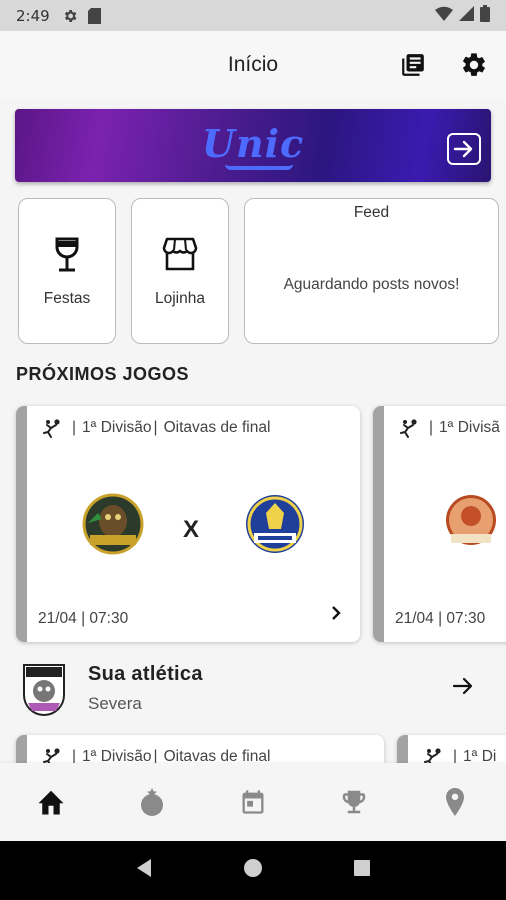 Image resolution: width=506 pixels, height=900 pixels. What do you see at coordinates (44, 690) in the screenshot?
I see `athletic-logo` at bounding box center [44, 690].